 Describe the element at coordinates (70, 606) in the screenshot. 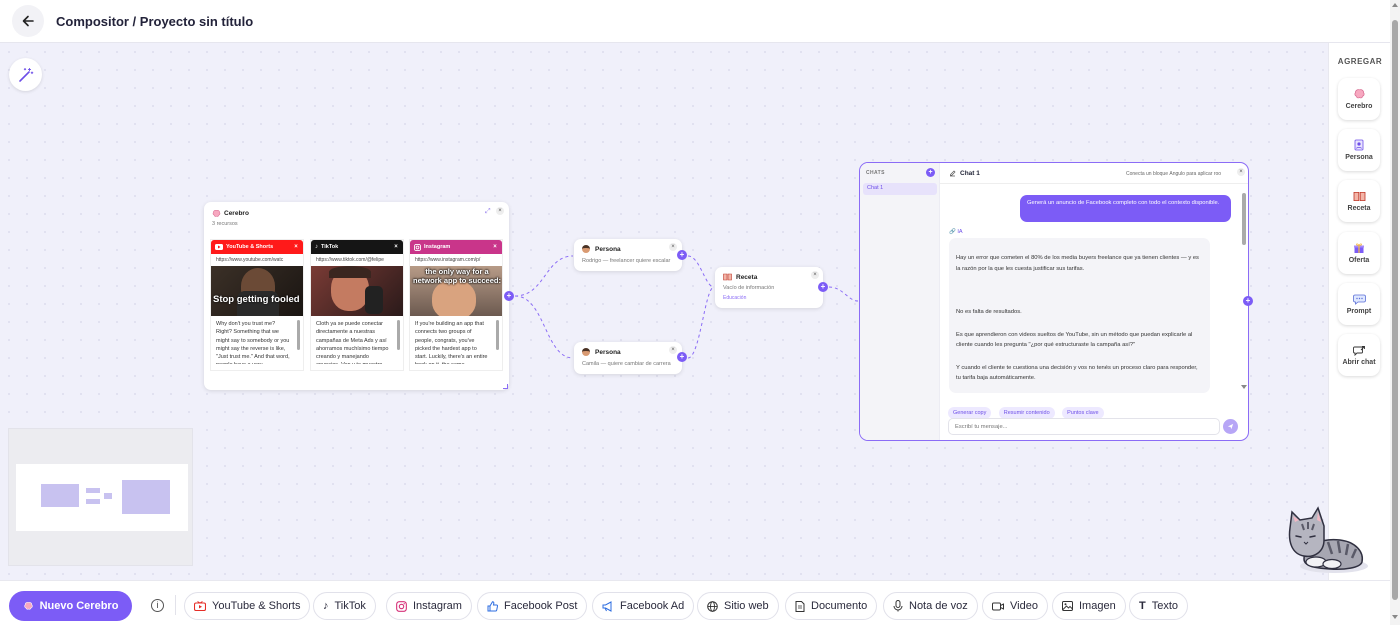

I see `new-brain-button: Nuevo Cerebro` at that location.